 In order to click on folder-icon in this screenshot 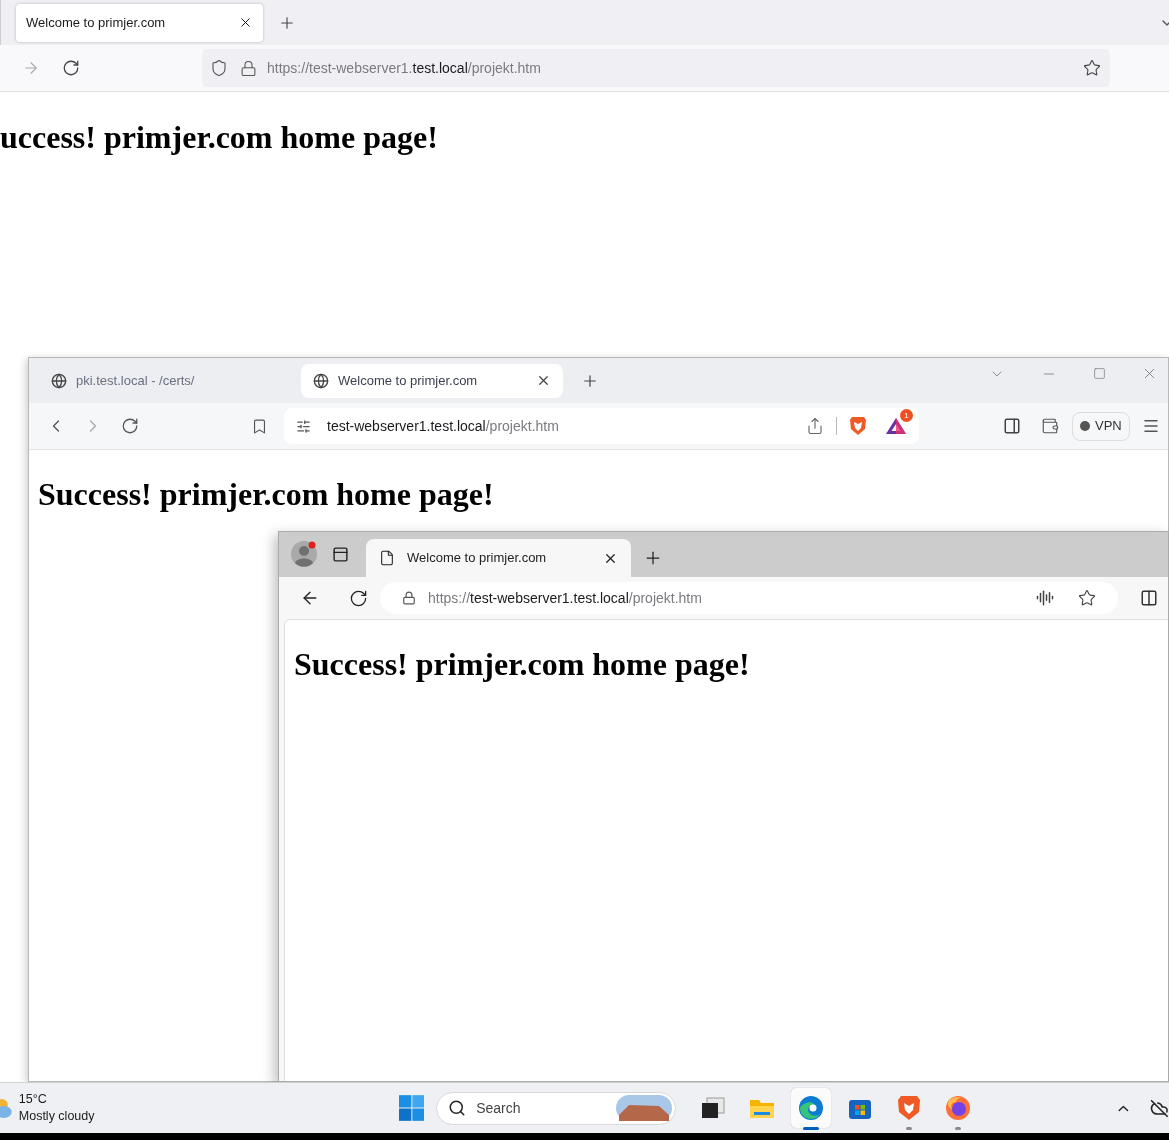, I will do `click(761, 1108)`.